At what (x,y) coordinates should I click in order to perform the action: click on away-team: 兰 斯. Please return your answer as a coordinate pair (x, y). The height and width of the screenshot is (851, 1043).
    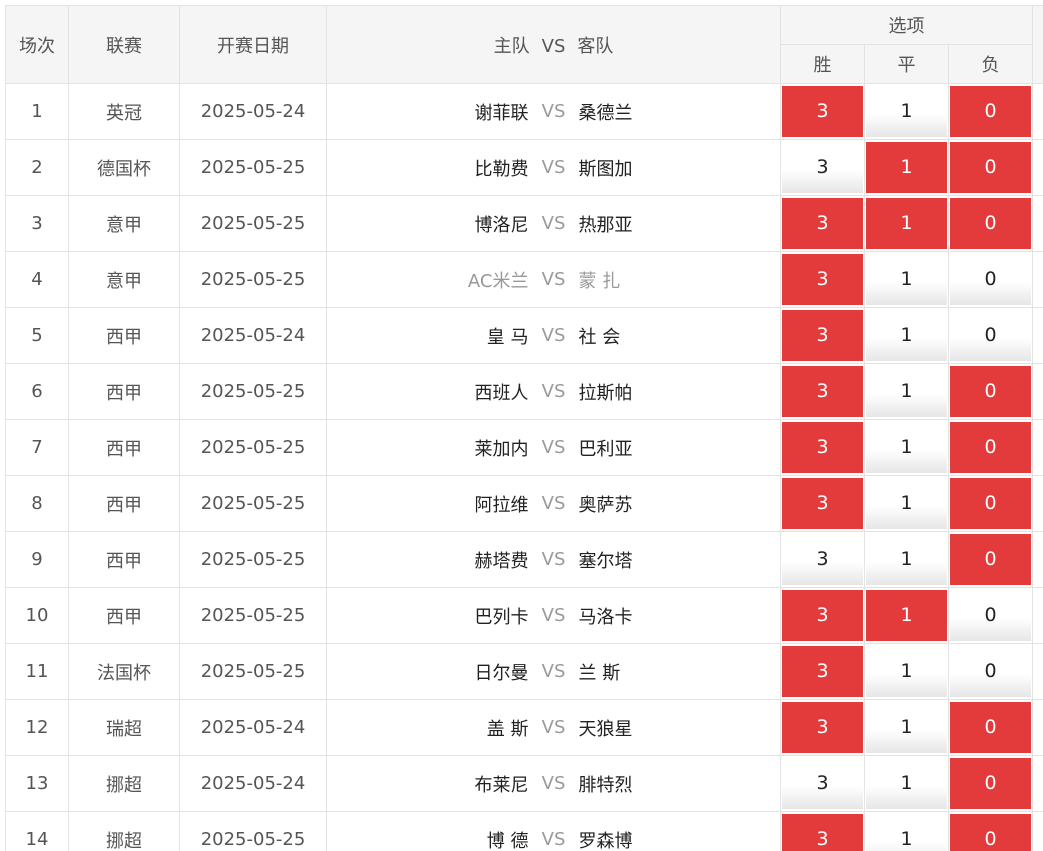
    Looking at the image, I should click on (599, 673).